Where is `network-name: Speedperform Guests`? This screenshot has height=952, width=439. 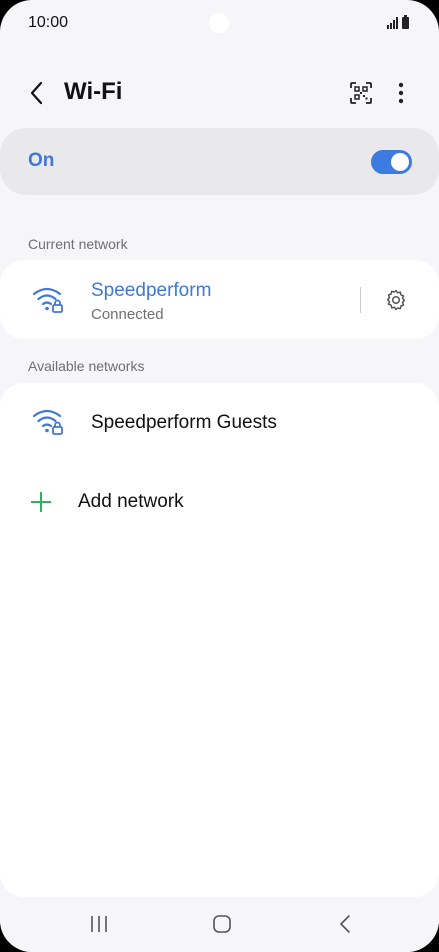
network-name: Speedperform Guests is located at coordinates (184, 422).